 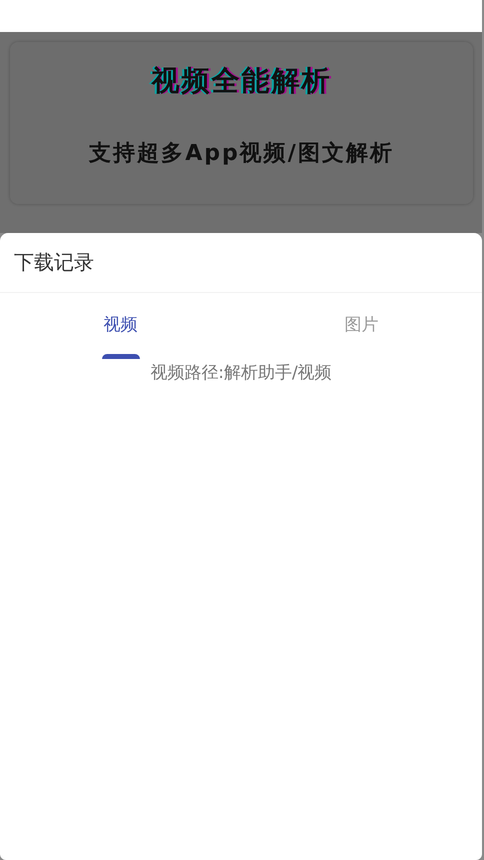 What do you see at coordinates (121, 326) in the screenshot?
I see `tab: 视频` at bounding box center [121, 326].